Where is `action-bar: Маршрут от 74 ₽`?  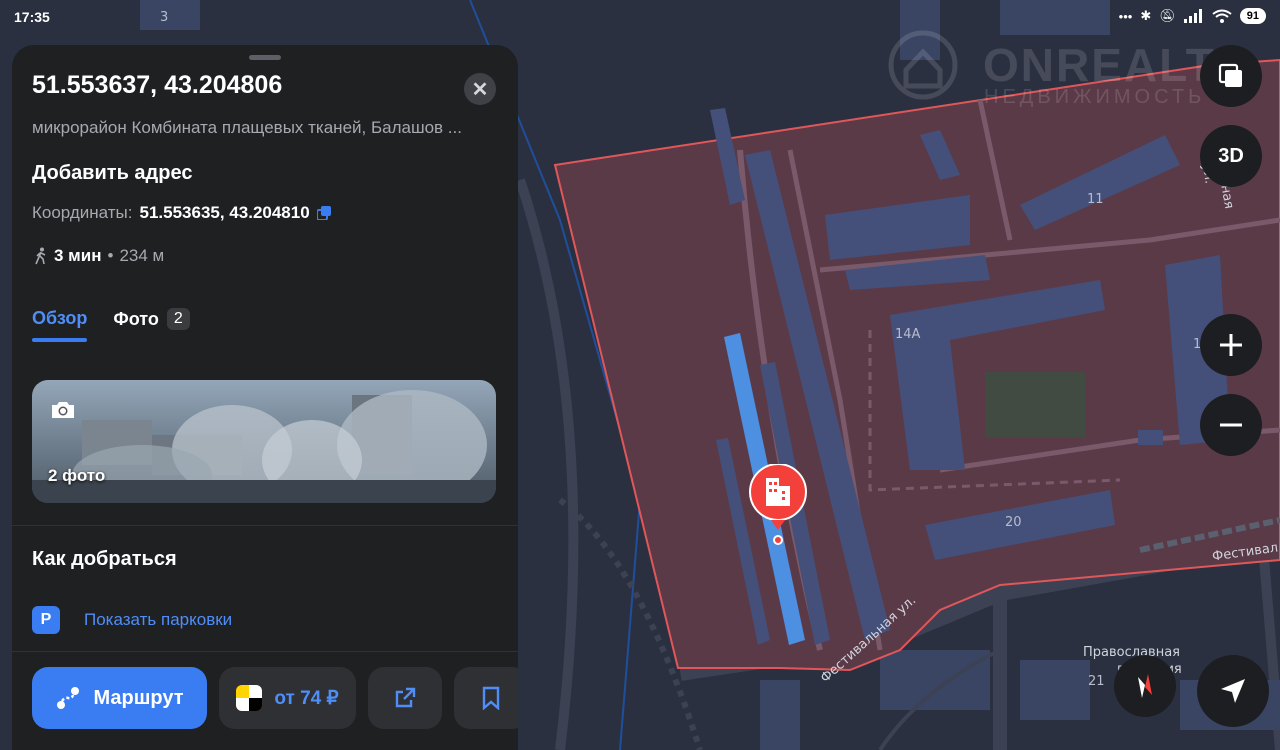
action-bar: Маршрут от 74 ₽ is located at coordinates (275, 698).